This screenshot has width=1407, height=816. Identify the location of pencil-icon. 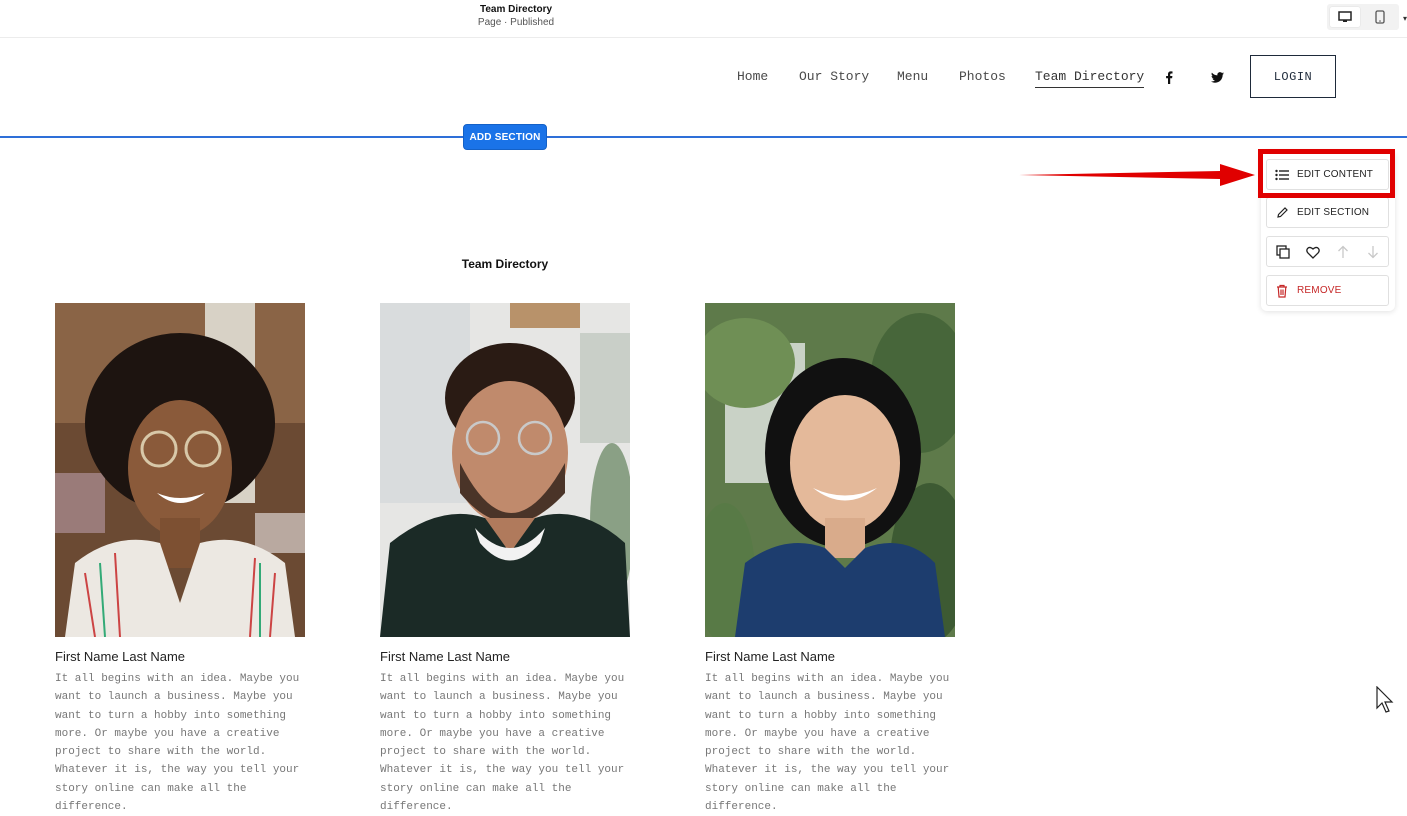
(1282, 212).